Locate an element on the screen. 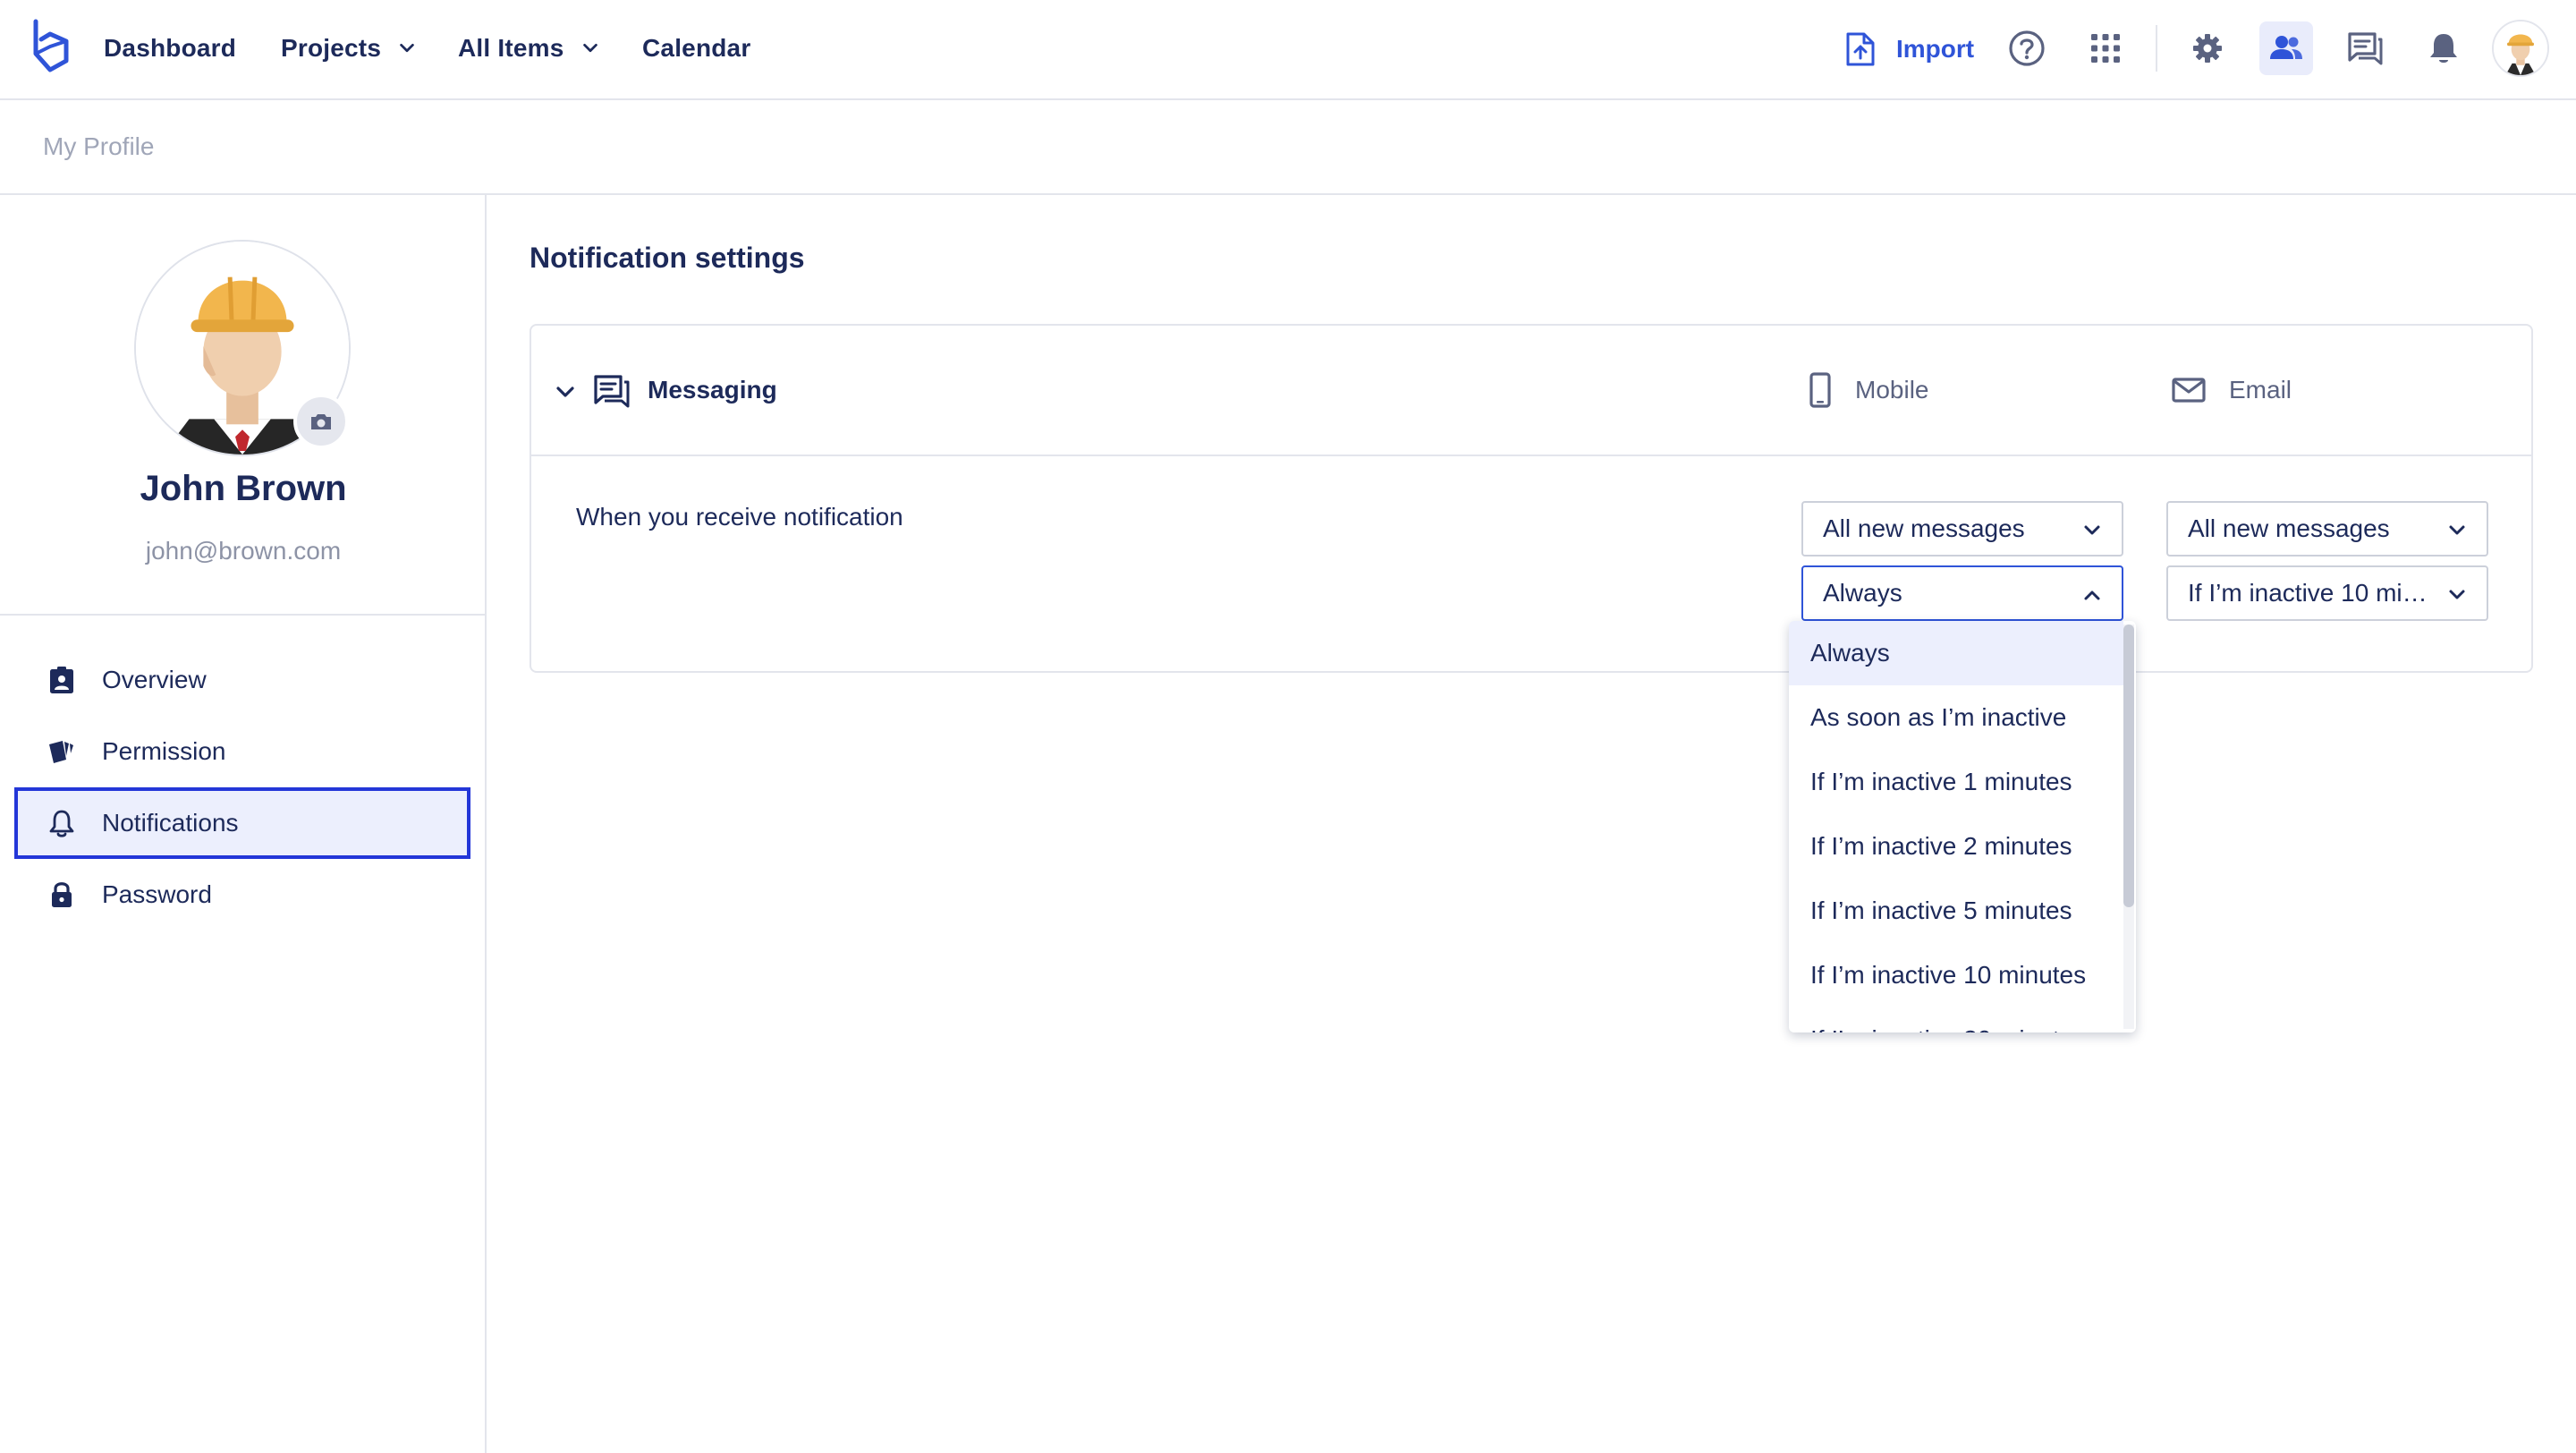 Image resolution: width=2576 pixels, height=1453 pixels. email-label: Email is located at coordinates (2260, 390).